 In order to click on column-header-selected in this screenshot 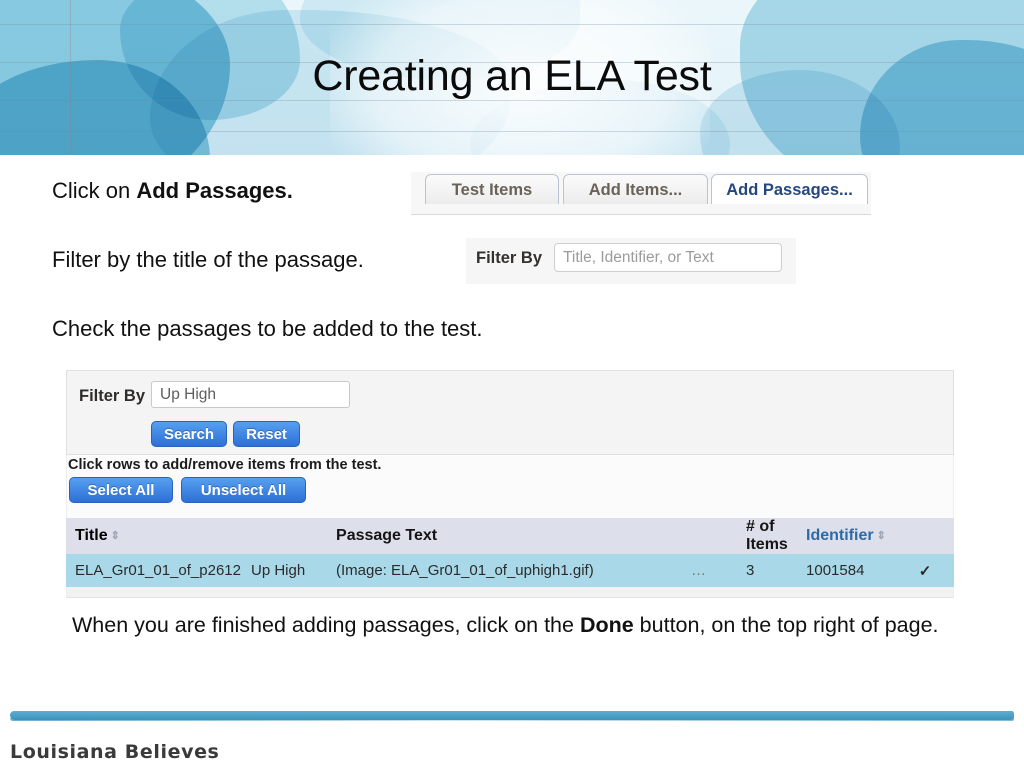, I will do `click(925, 536)`.